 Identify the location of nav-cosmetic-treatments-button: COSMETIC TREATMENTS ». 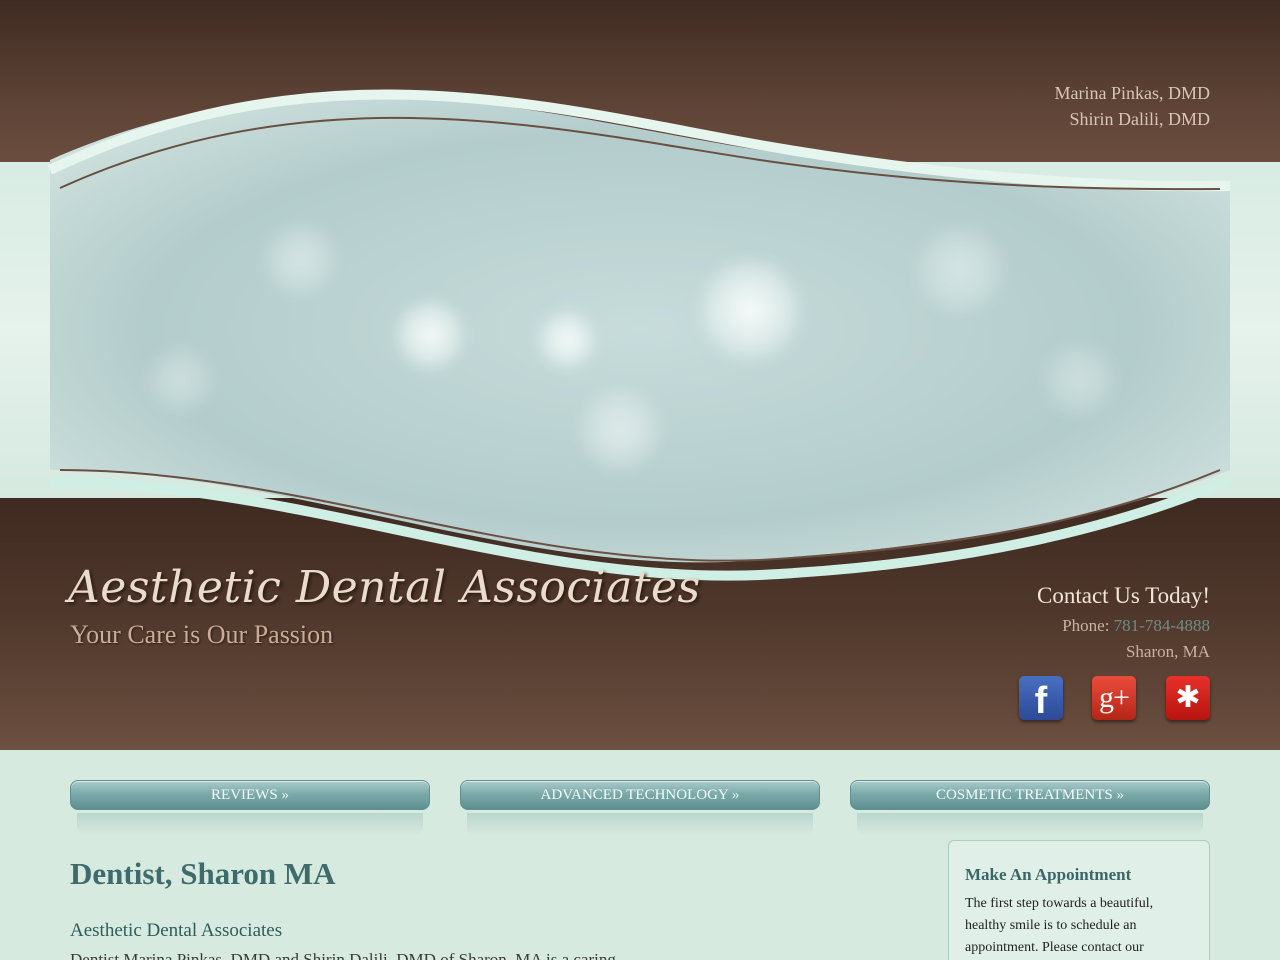
(1030, 807).